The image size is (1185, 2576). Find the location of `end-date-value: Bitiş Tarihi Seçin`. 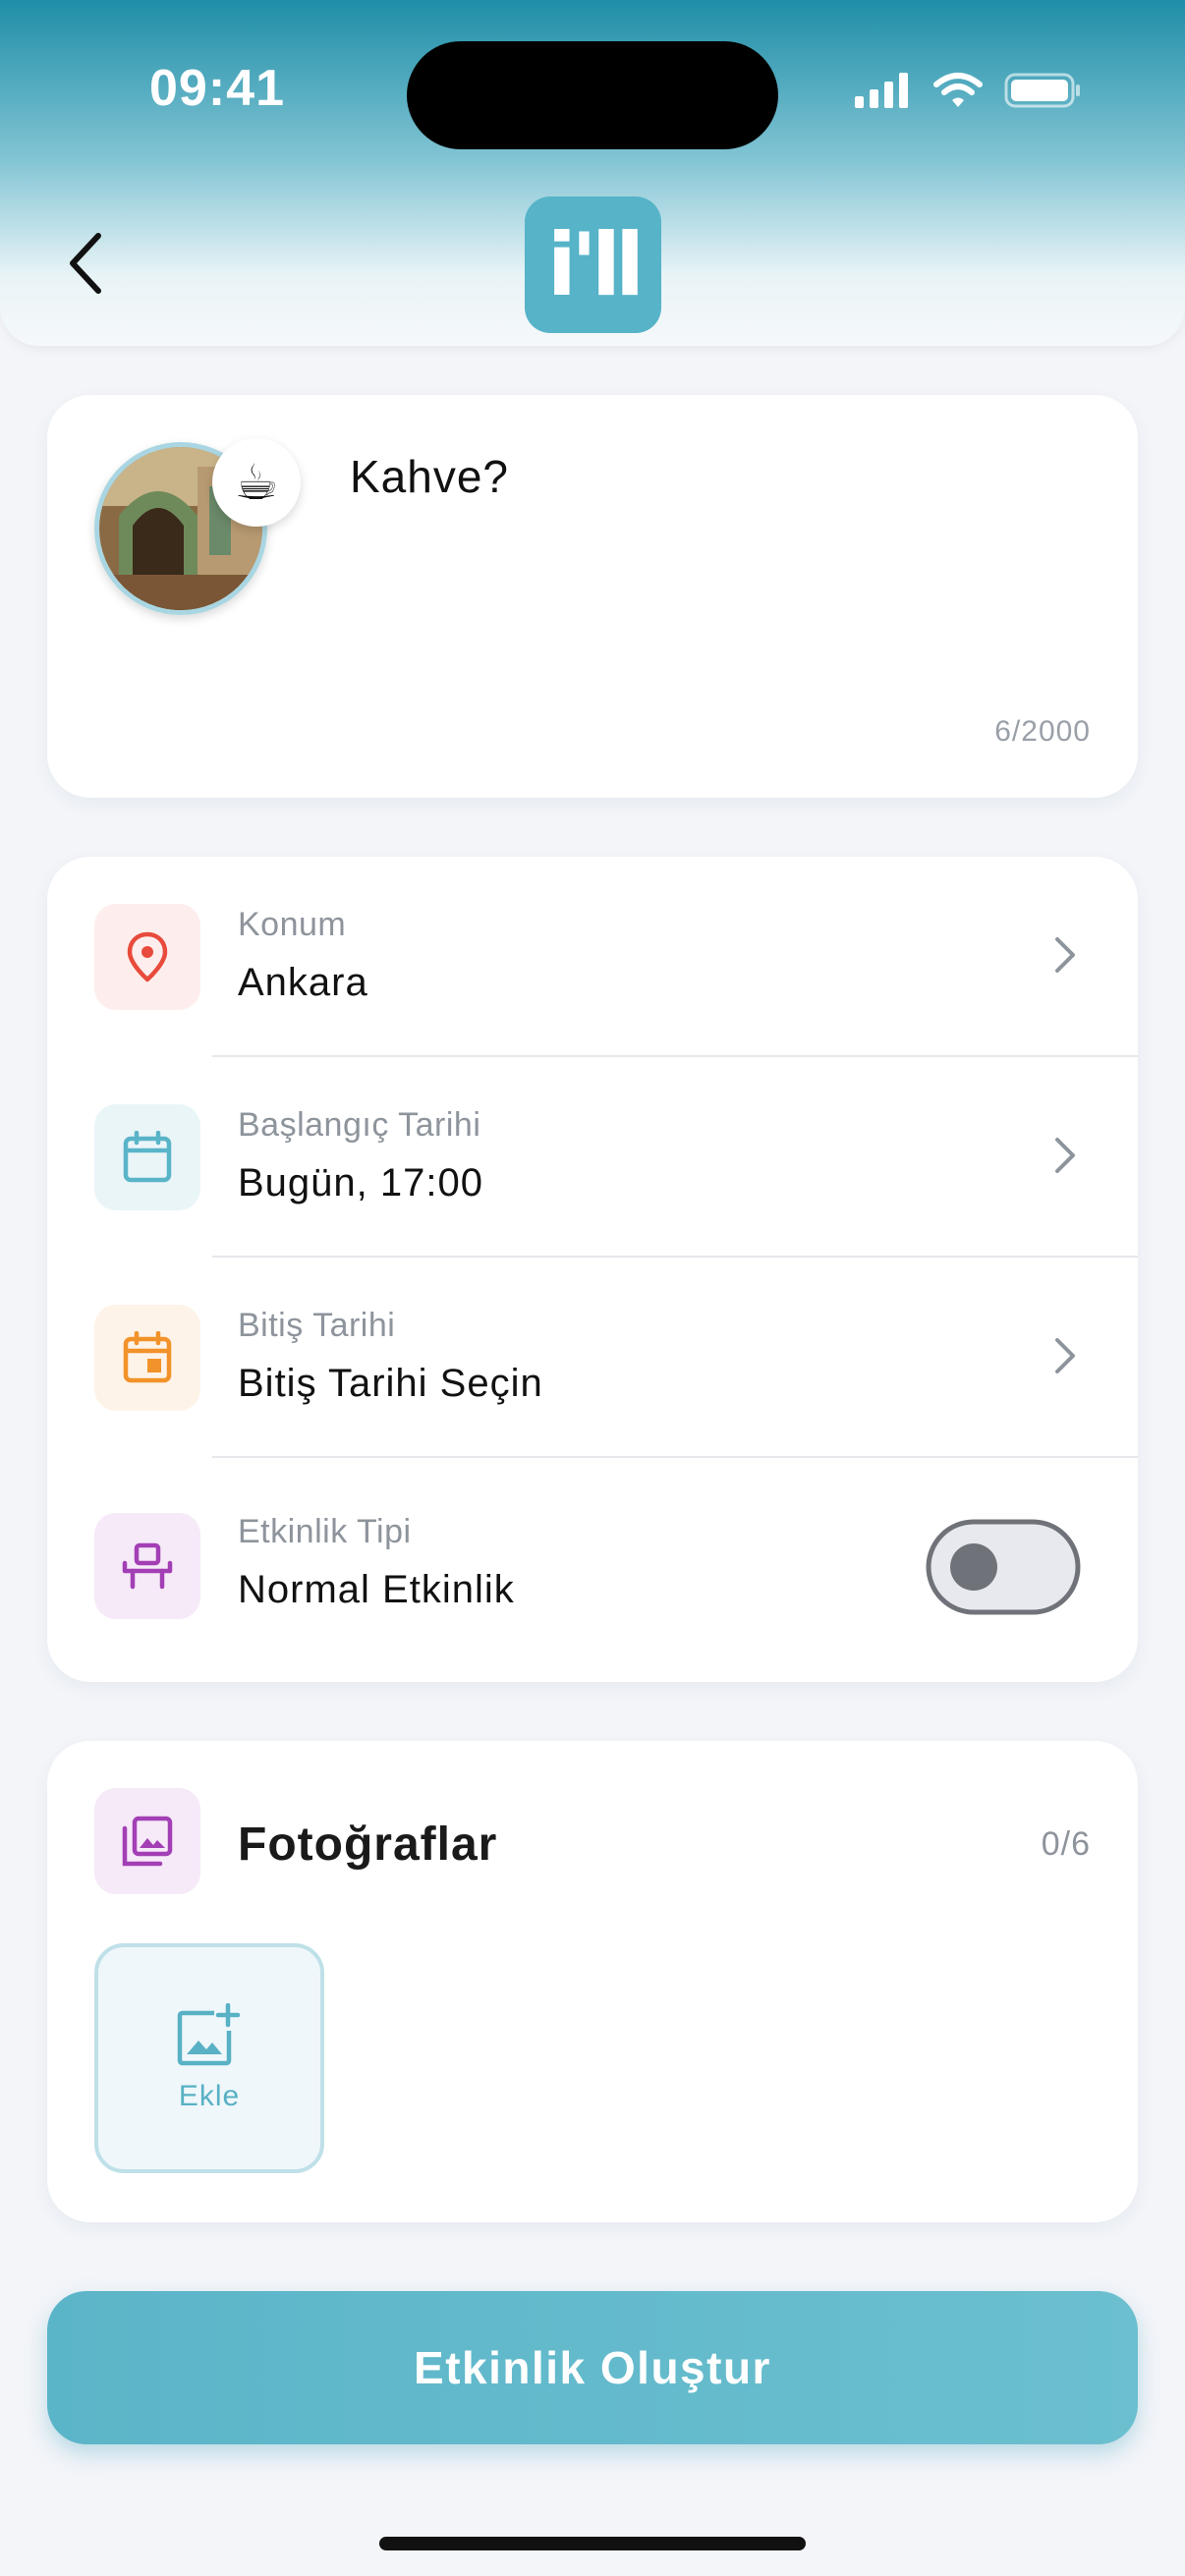

end-date-value: Bitiş Tarihi Seçin is located at coordinates (391, 1383).